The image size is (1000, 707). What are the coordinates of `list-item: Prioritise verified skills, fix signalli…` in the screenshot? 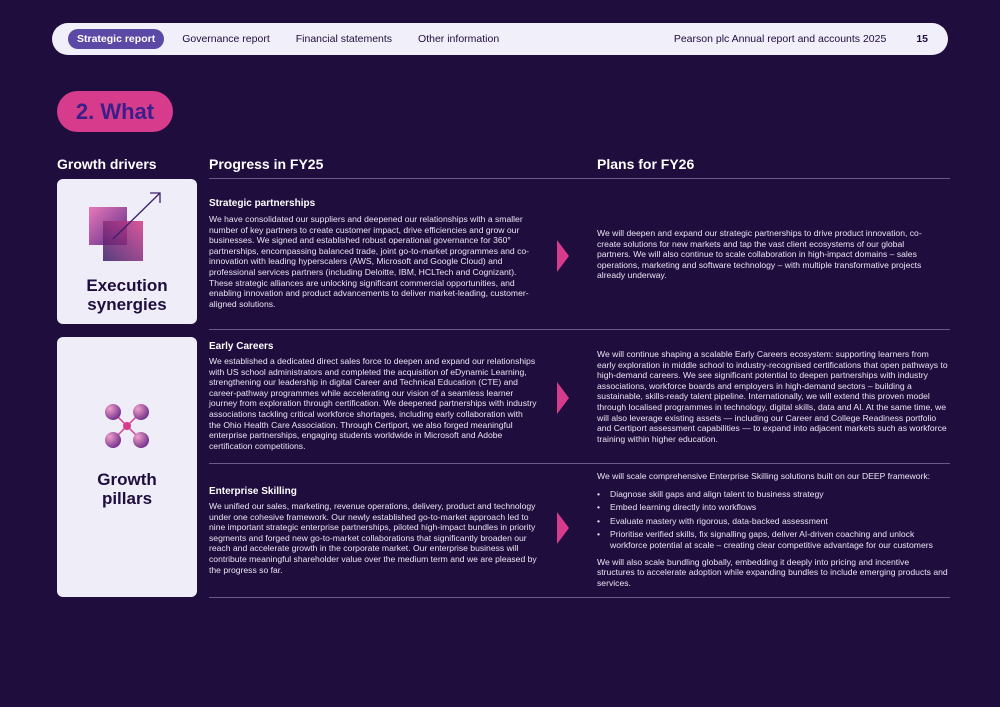 It's located at (773, 539).